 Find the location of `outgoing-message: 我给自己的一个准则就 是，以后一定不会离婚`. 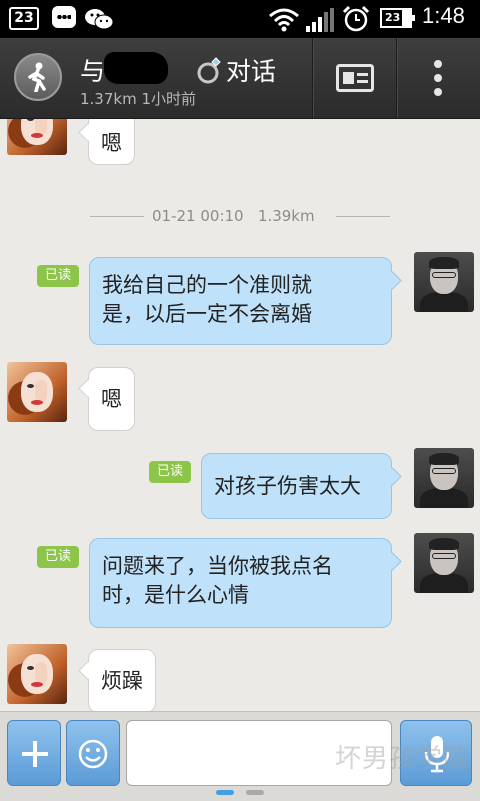

outgoing-message: 我给自己的一个准则就 是，以后一定不会离婚 is located at coordinates (240, 301).